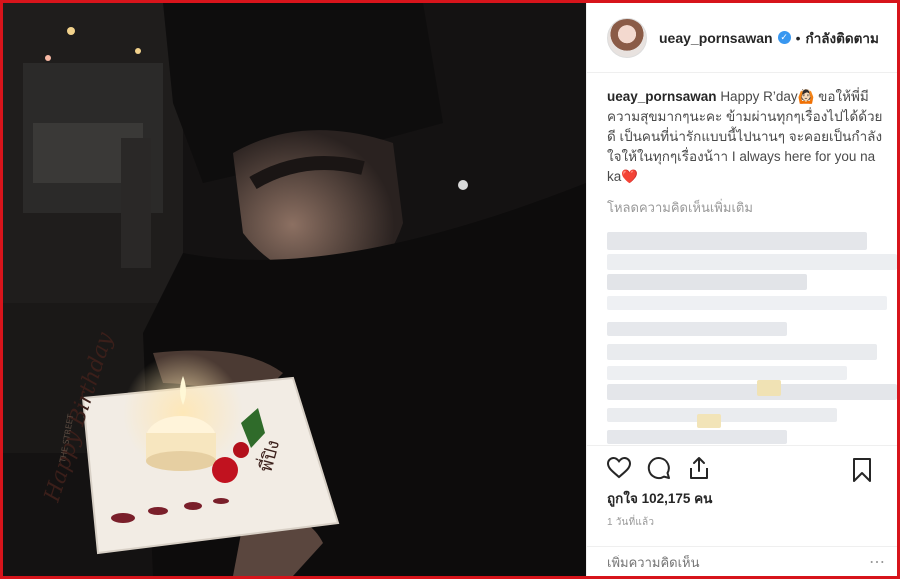 The image size is (900, 579). I want to click on post-actions-bar, so click(742, 465).